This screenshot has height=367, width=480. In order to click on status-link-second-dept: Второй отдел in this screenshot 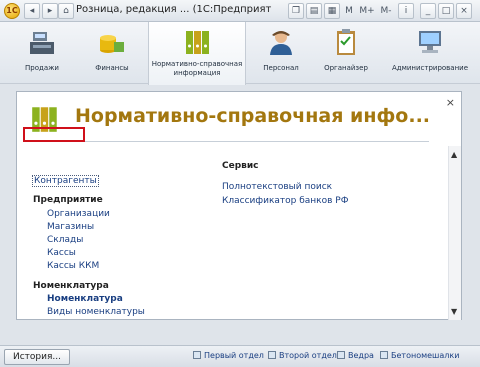, I will do `click(302, 355)`.